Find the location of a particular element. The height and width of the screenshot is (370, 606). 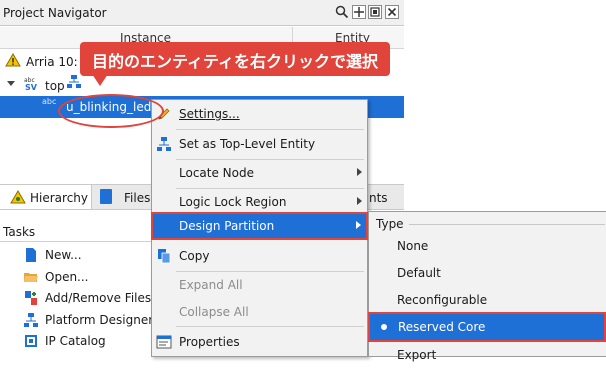

properties-label: Properties is located at coordinates (209, 342).